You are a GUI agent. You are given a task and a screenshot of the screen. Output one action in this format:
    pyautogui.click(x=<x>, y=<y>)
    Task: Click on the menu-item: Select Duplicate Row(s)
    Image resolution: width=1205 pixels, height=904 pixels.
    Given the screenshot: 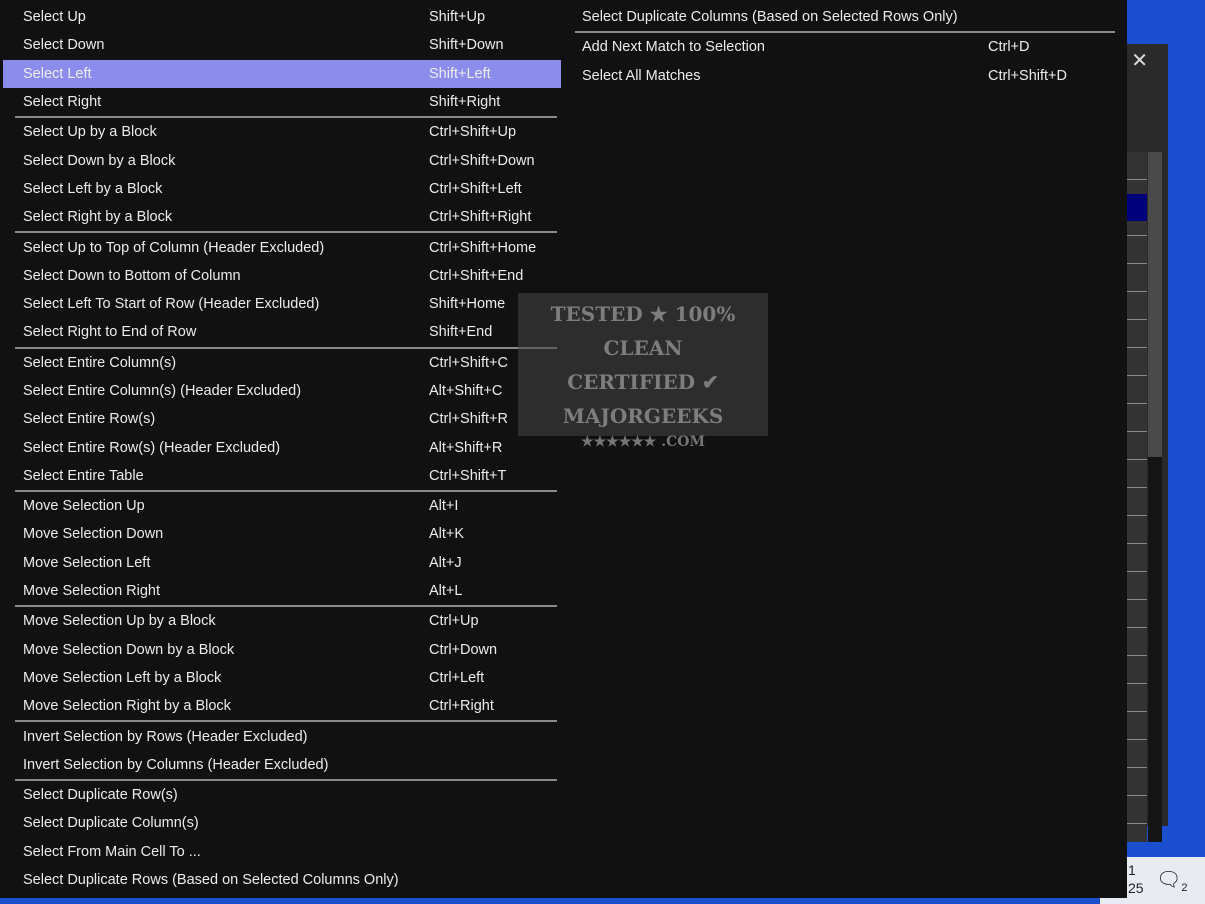 What is the action you would take?
    pyautogui.click(x=282, y=795)
    